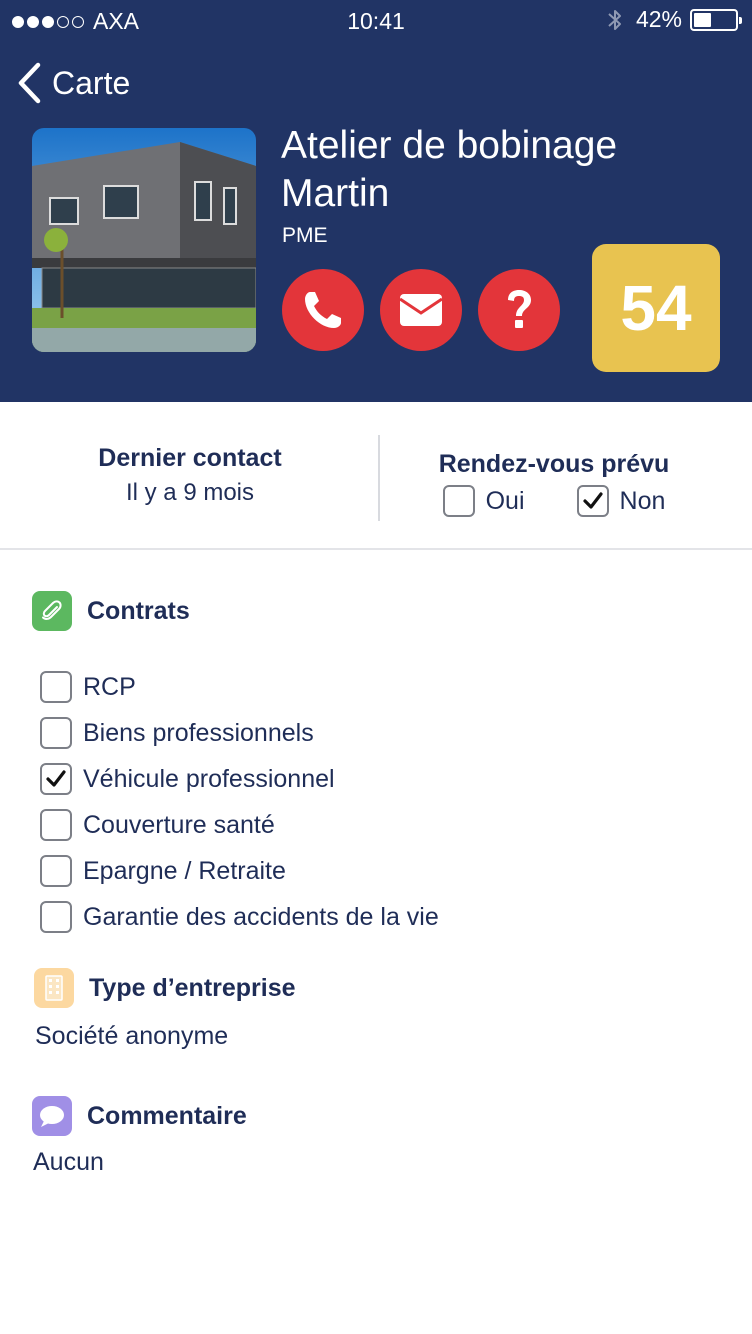 Image resolution: width=752 pixels, height=1334 pixels. I want to click on appointment: Rendez-vous prévu Oui Non, so click(554, 483).